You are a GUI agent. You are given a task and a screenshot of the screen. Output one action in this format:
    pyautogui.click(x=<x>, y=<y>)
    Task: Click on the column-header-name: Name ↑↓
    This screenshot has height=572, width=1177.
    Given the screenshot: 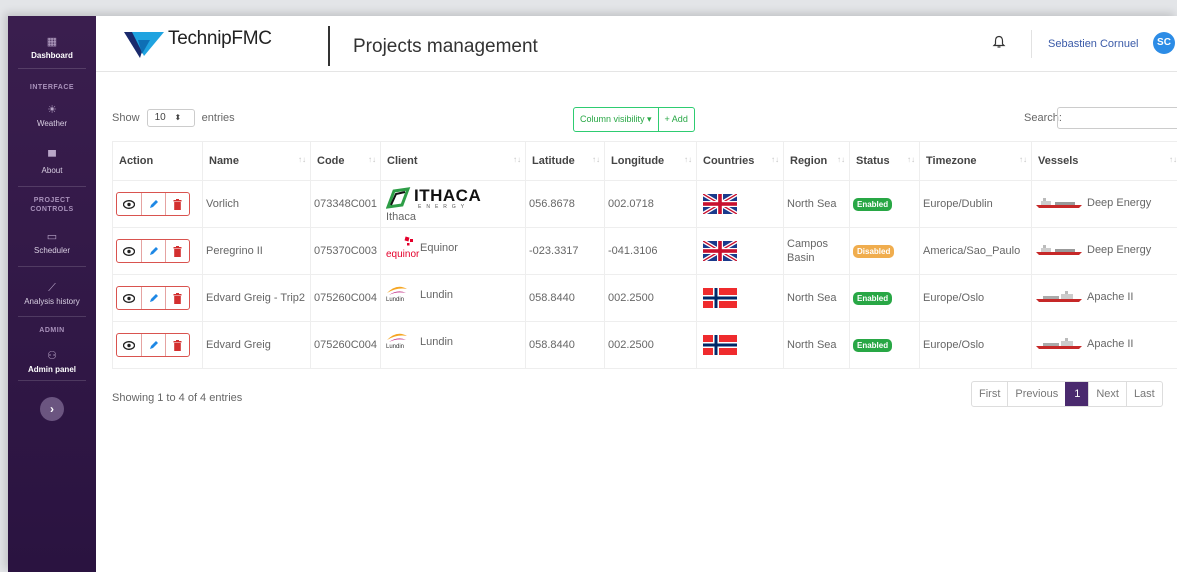 What is the action you would take?
    pyautogui.click(x=256, y=161)
    